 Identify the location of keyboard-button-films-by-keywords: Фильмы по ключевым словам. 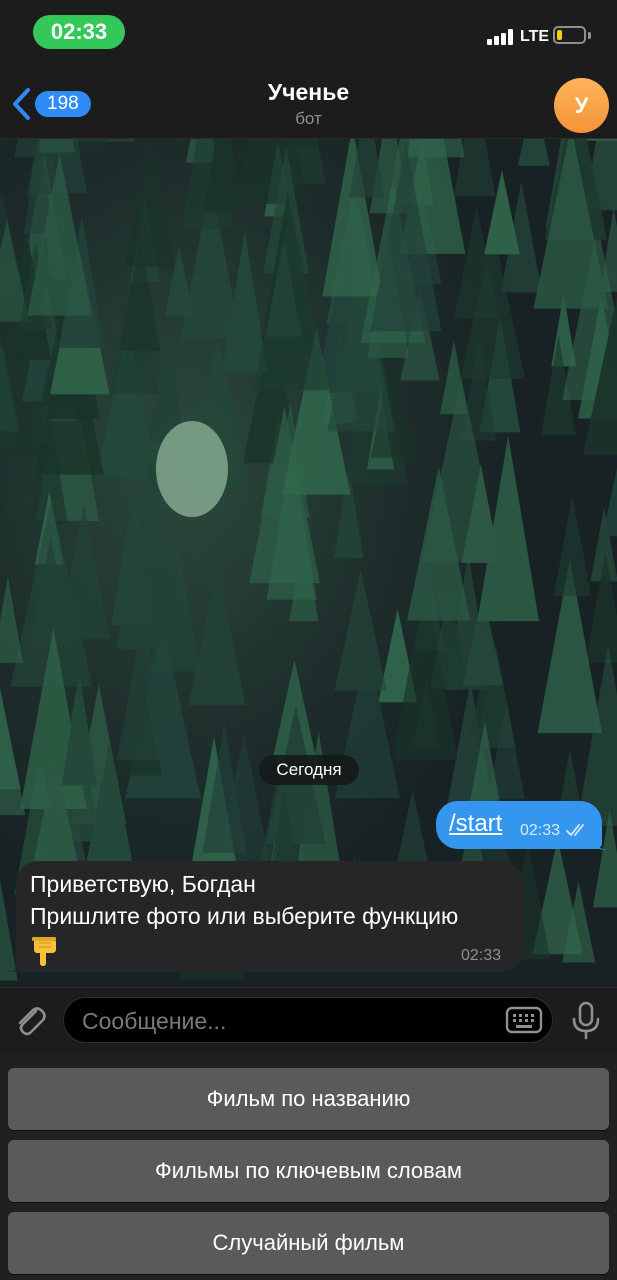
(308, 1171).